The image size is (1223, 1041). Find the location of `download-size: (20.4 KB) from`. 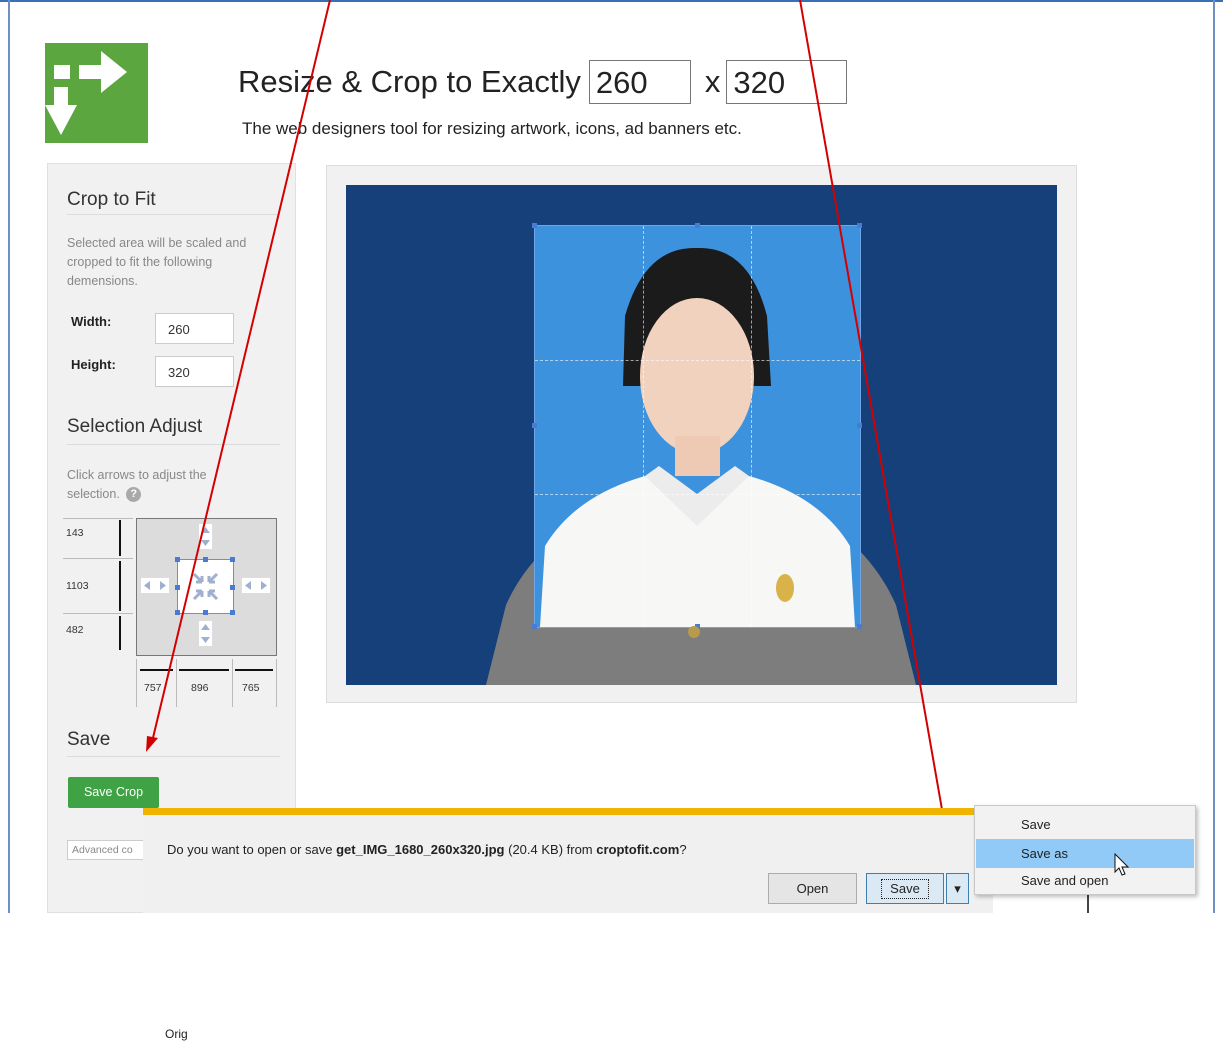

download-size: (20.4 KB) from is located at coordinates (550, 849).